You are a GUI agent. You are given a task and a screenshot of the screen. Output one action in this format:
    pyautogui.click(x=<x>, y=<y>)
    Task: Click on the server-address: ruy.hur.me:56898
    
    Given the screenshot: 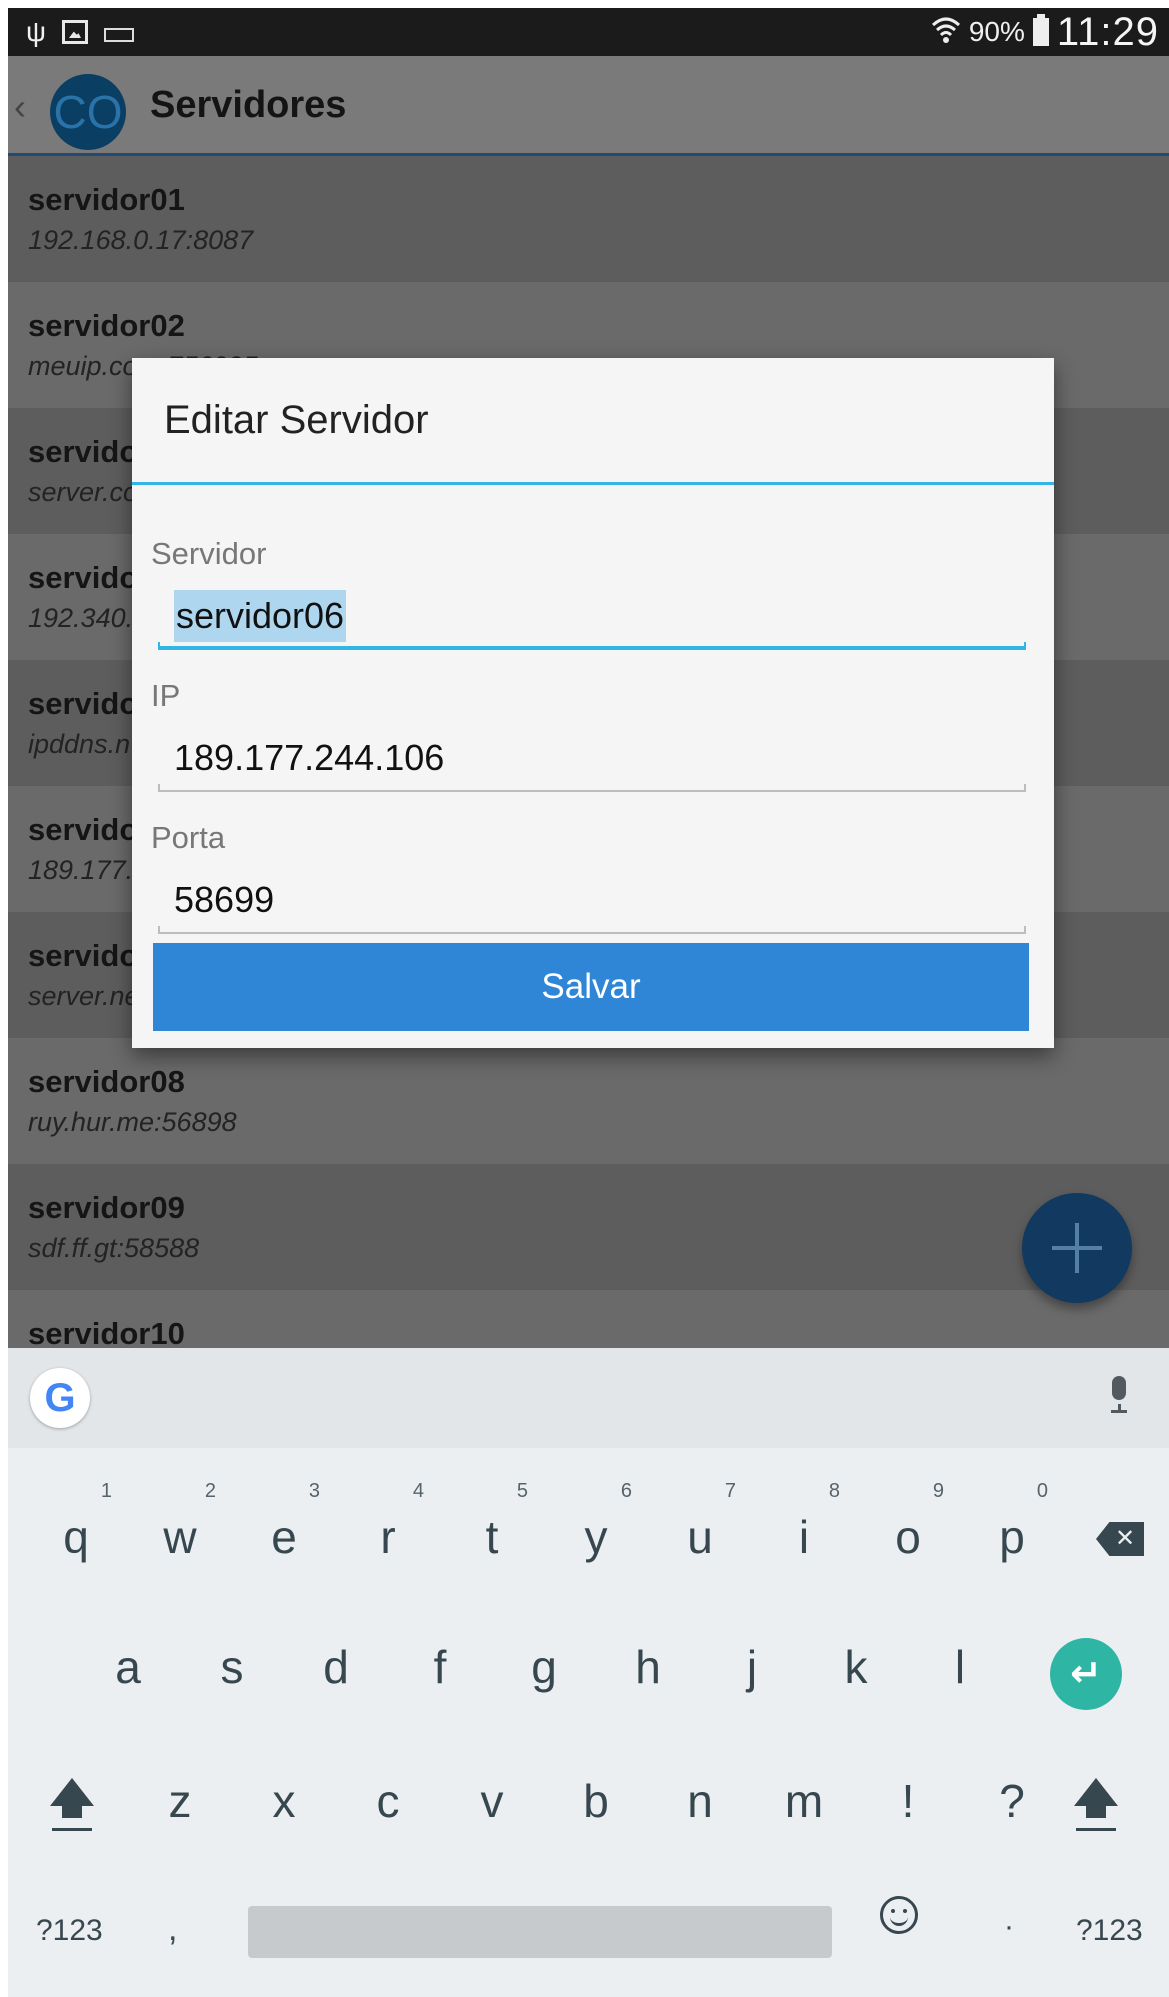 What is the action you would take?
    pyautogui.click(x=132, y=1122)
    